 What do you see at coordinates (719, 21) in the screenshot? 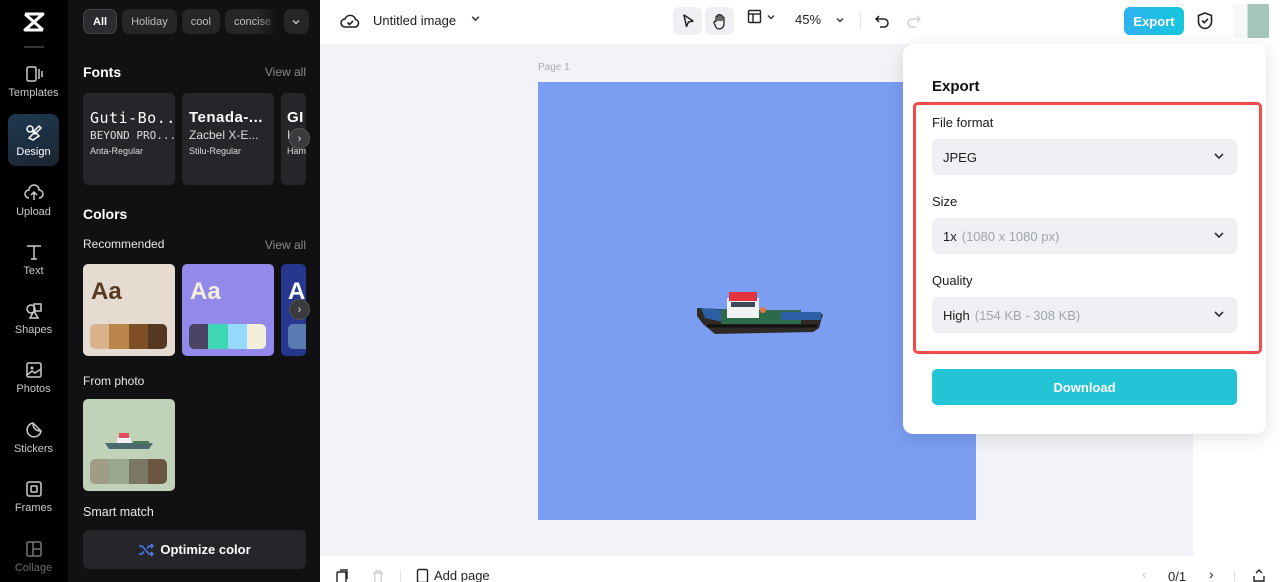
I see `hand-tool-button` at bounding box center [719, 21].